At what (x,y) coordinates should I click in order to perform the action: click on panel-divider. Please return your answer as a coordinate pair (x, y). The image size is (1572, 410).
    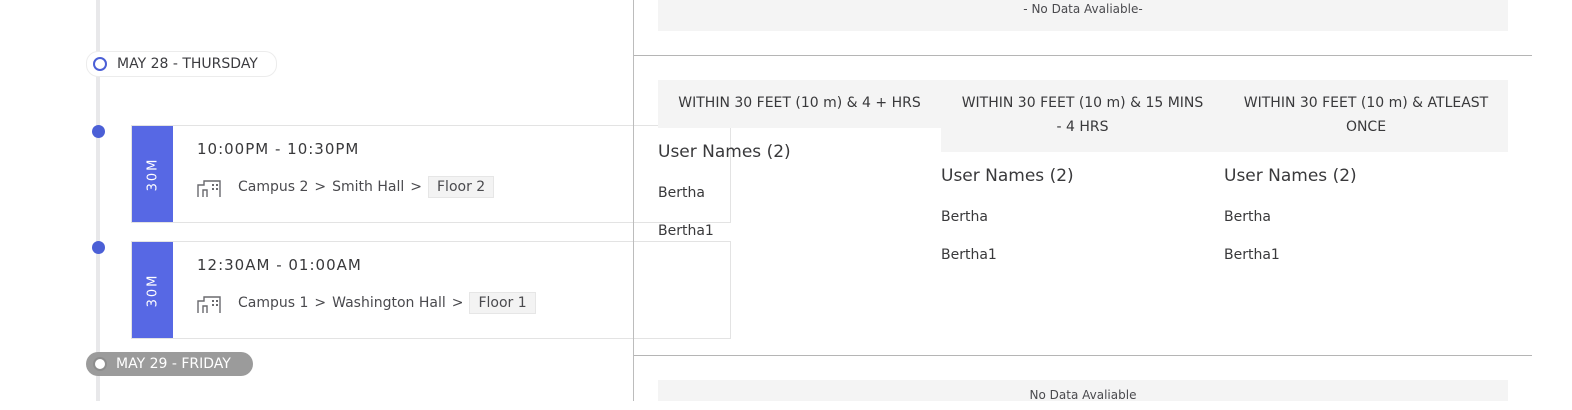
    Looking at the image, I should click on (633, 200).